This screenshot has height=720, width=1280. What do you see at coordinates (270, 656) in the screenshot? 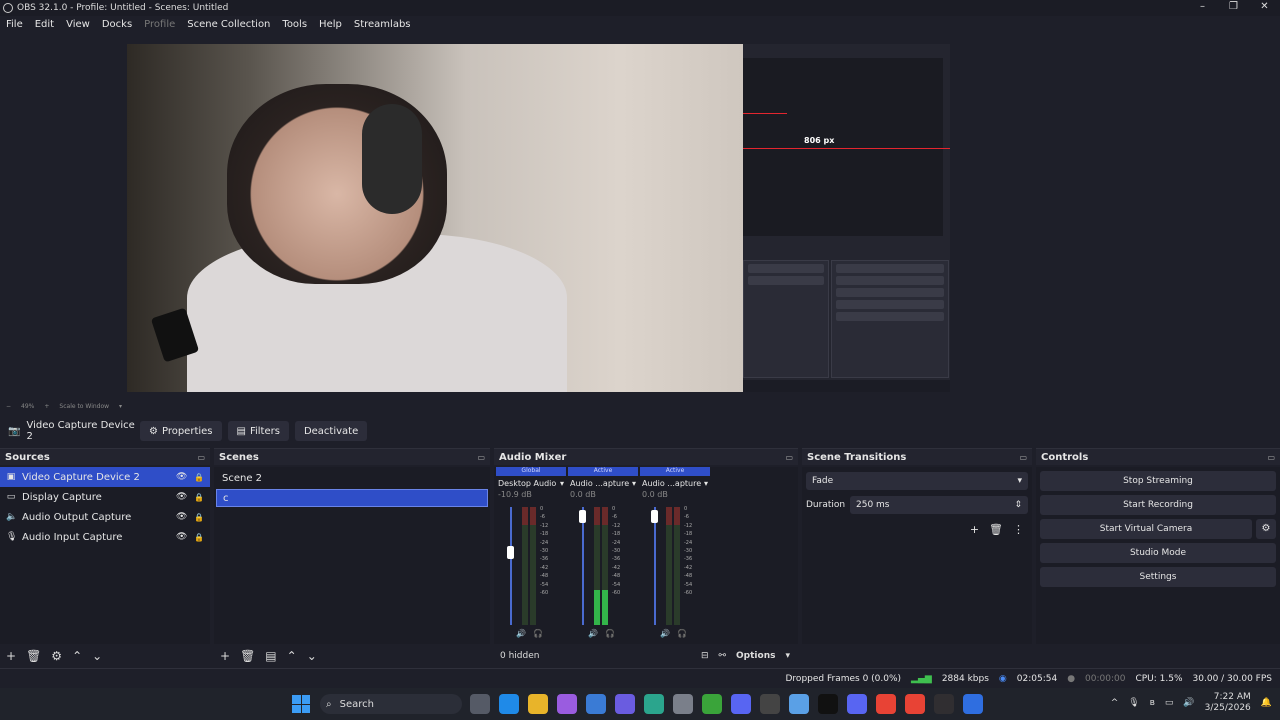
I see `filter-icon: ▤` at bounding box center [270, 656].